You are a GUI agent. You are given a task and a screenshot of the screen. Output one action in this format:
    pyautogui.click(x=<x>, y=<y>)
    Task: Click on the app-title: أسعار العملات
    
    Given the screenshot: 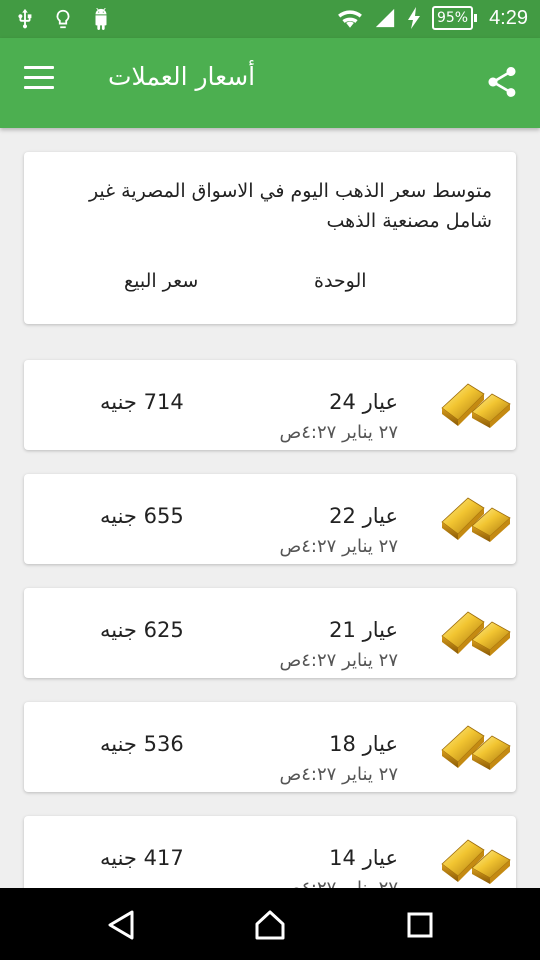 What is the action you would take?
    pyautogui.click(x=182, y=76)
    